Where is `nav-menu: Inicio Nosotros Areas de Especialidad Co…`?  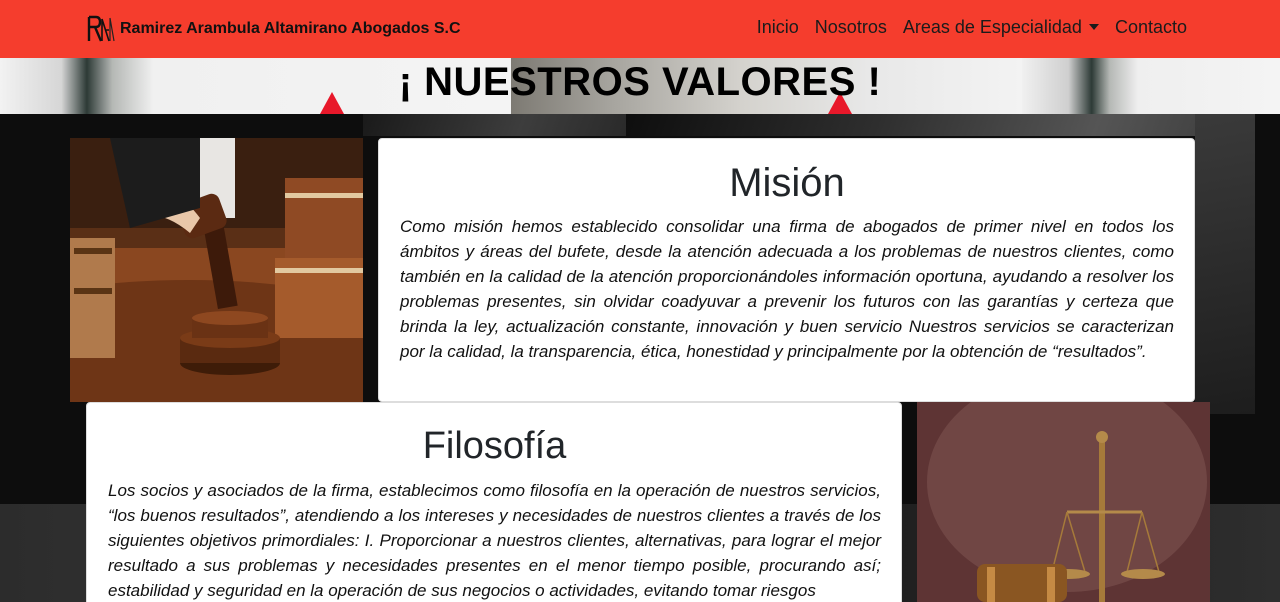
nav-menu: Inicio Nosotros Areas de Especialidad Co… is located at coordinates (964, 27).